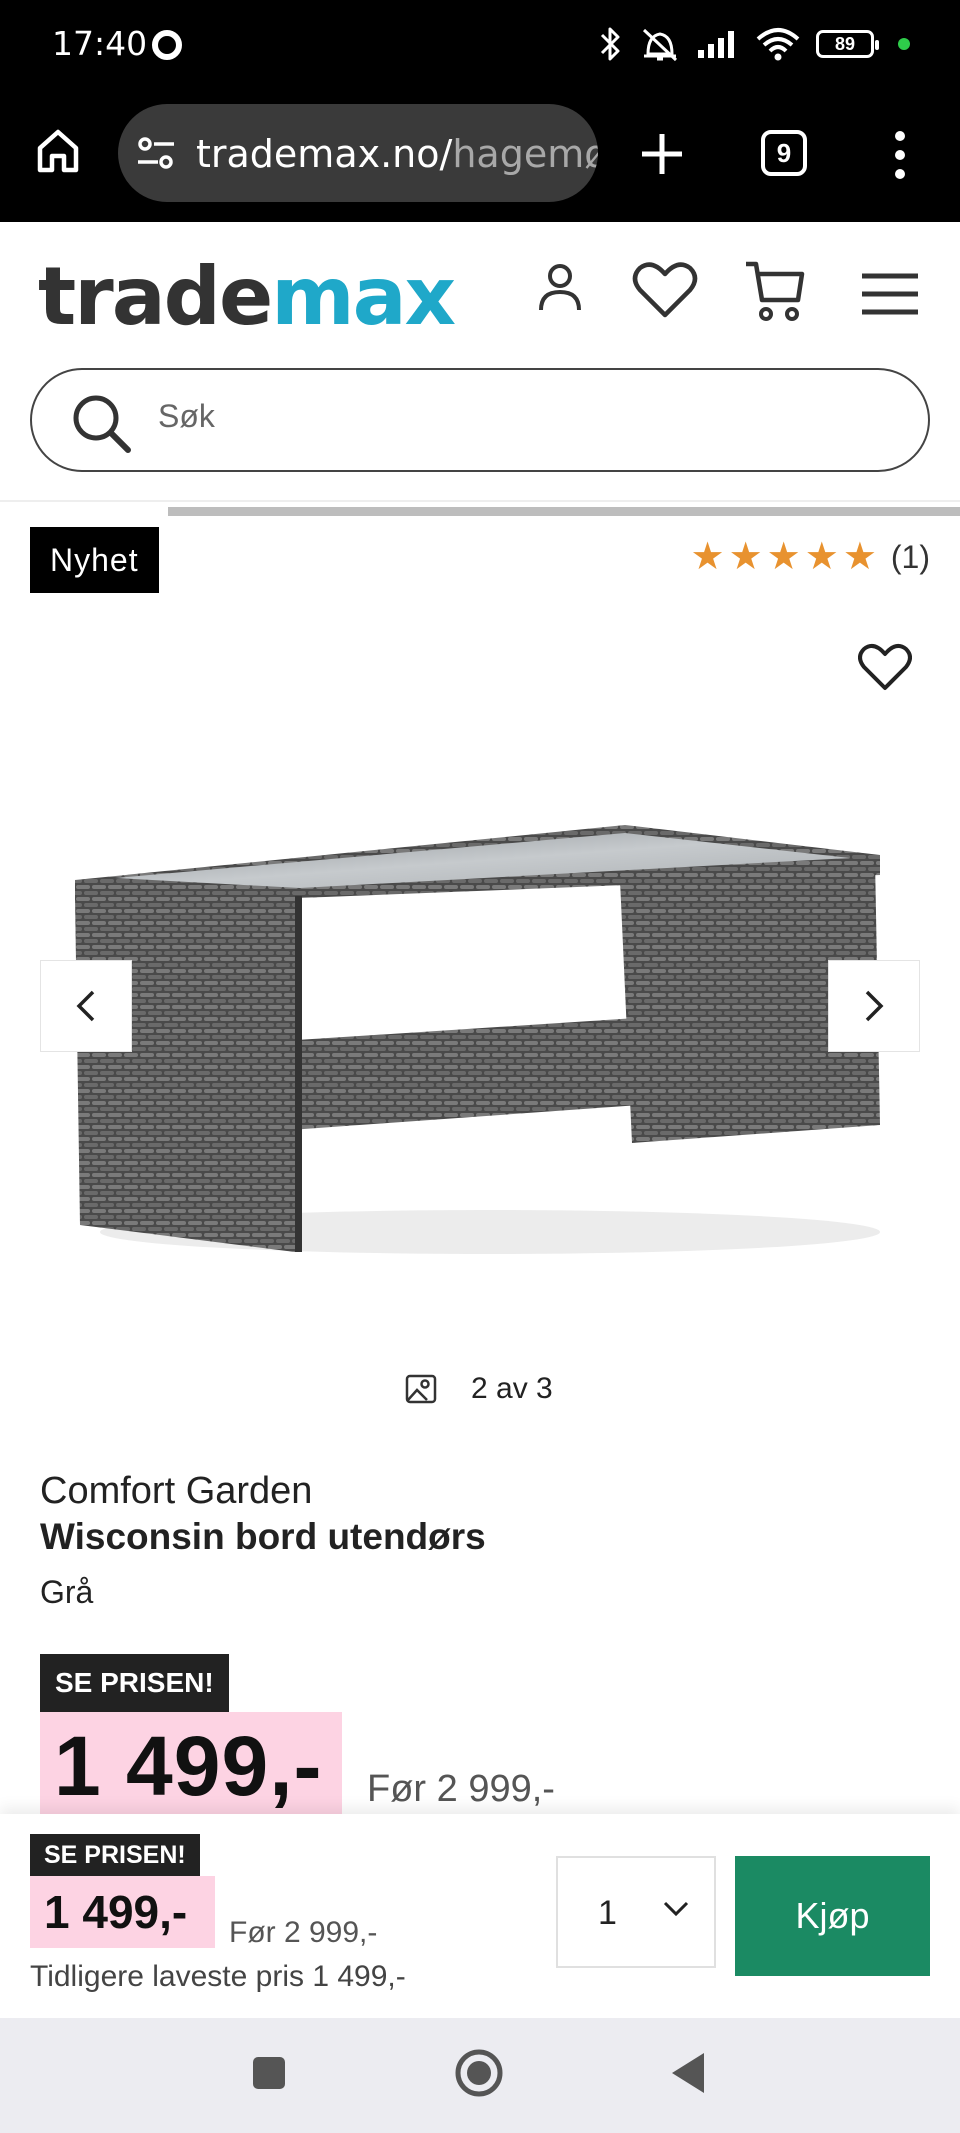  What do you see at coordinates (67, 1592) in the screenshot?
I see `product-color: Grå` at bounding box center [67, 1592].